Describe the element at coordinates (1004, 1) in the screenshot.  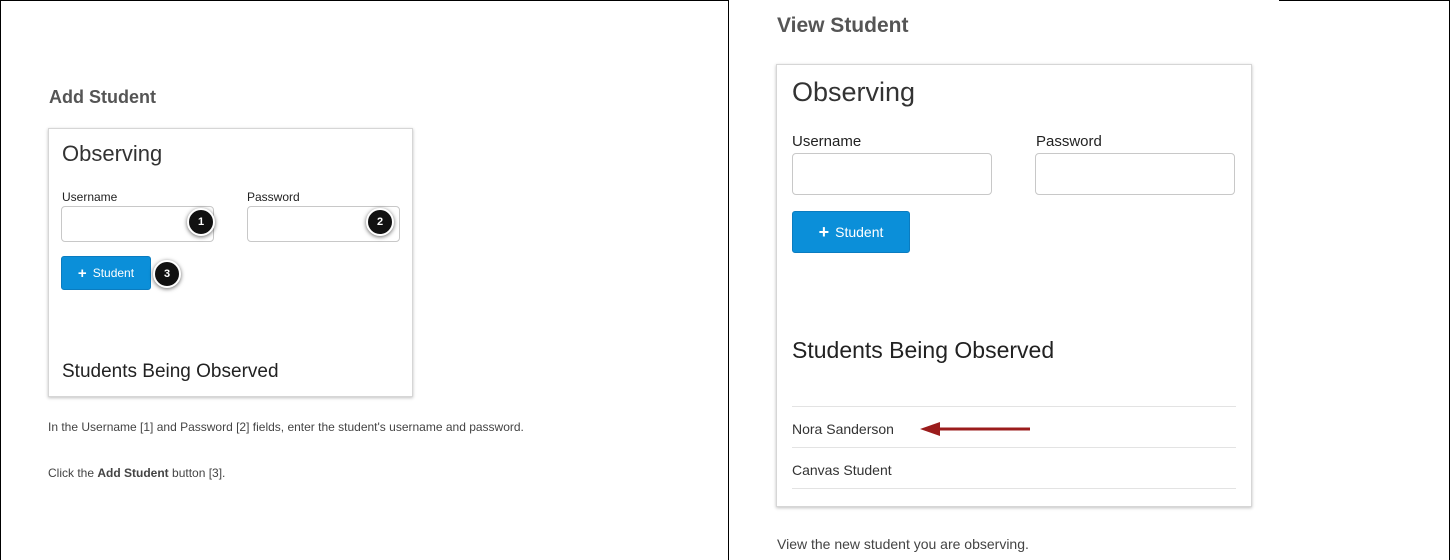
I see `frame-top-gap` at that location.